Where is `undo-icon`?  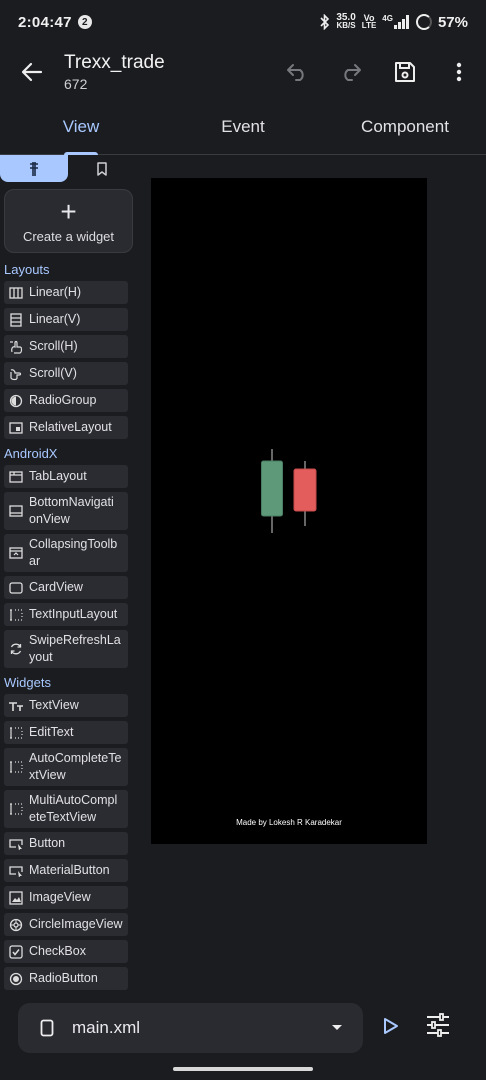 undo-icon is located at coordinates (295, 72).